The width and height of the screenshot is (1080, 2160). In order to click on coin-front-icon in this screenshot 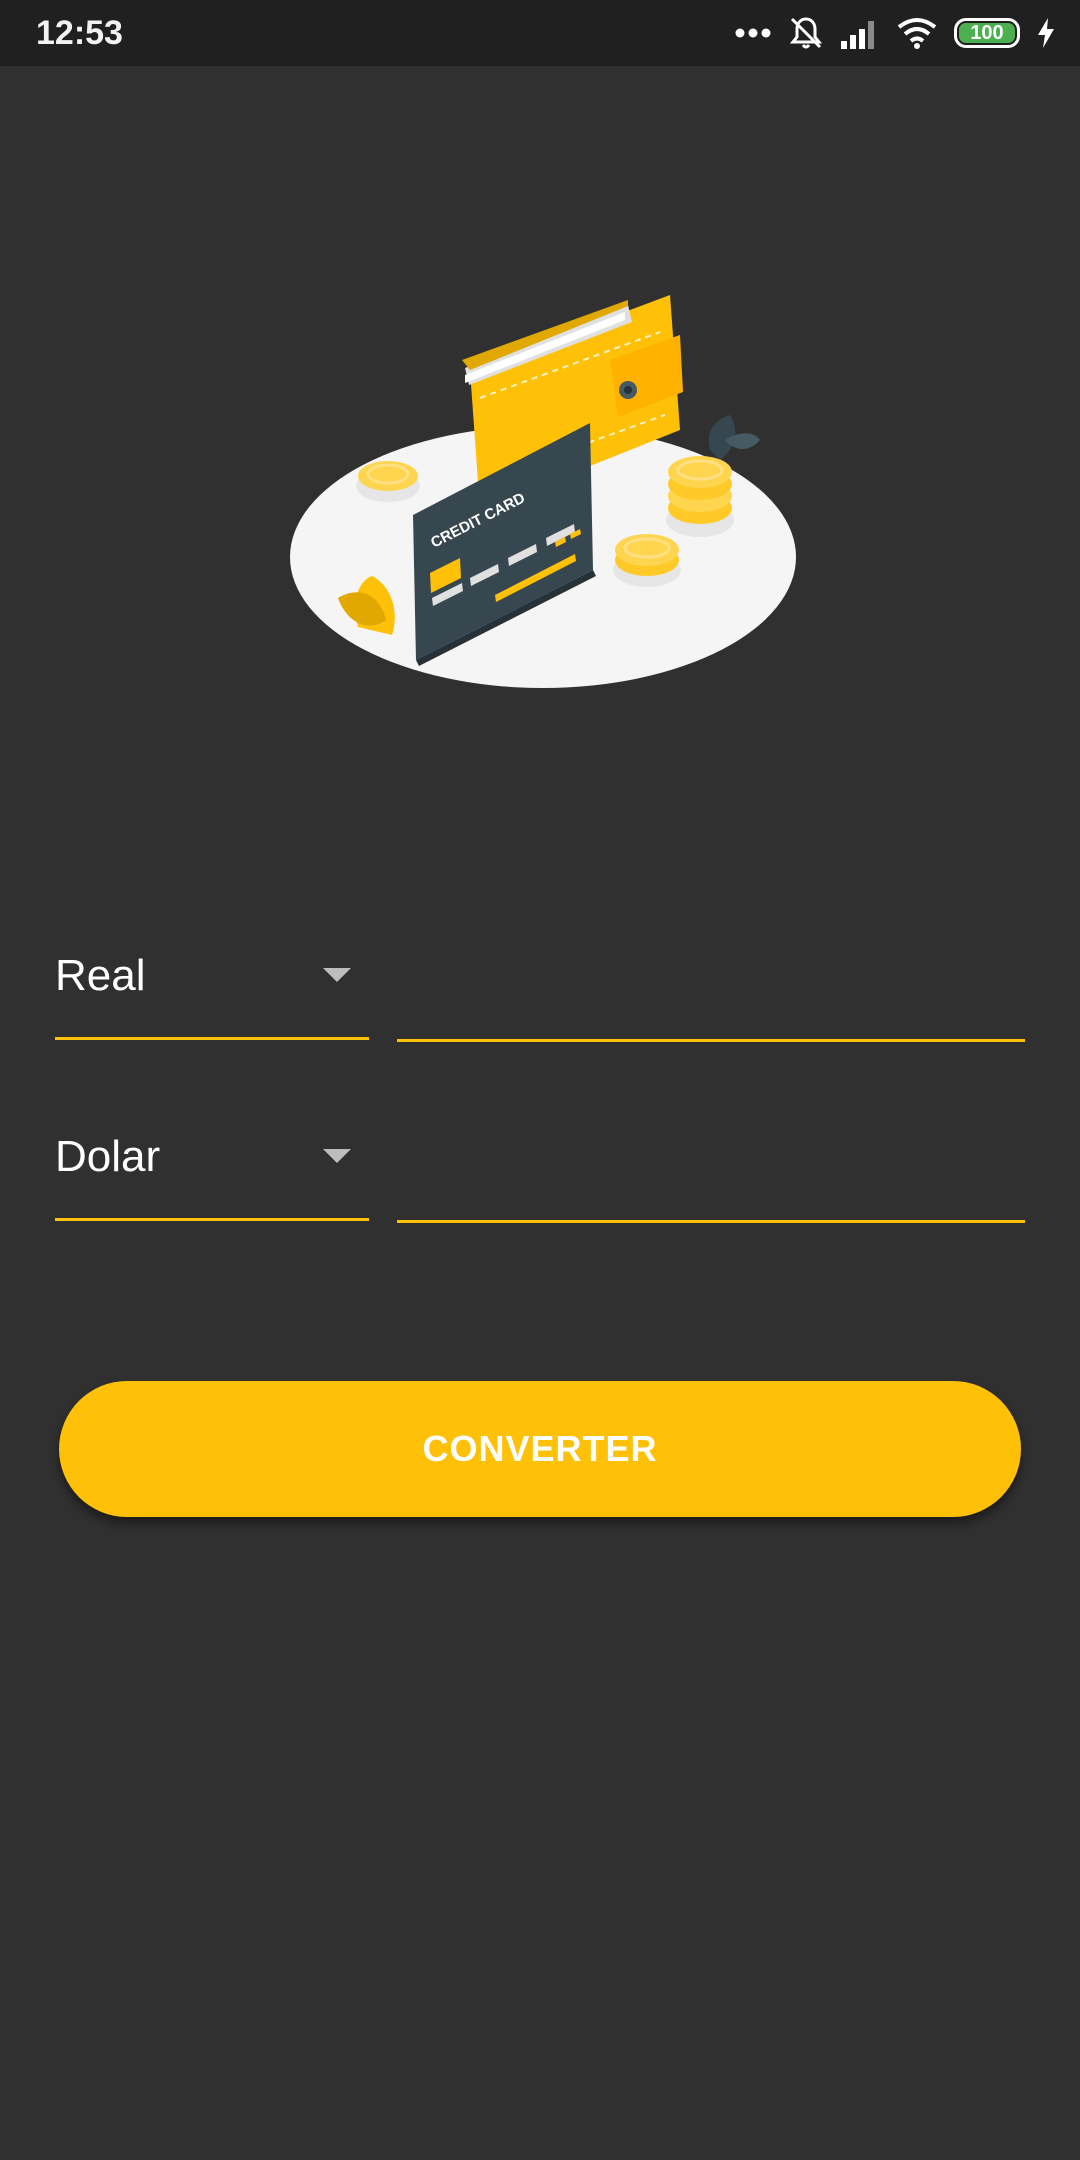, I will do `click(647, 560)`.